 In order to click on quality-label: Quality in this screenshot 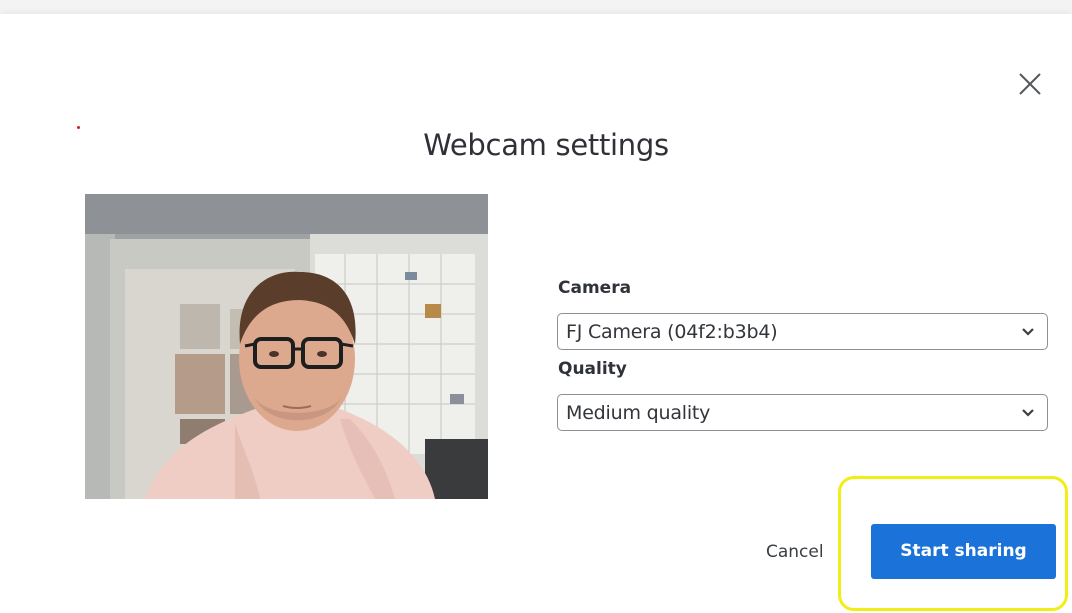, I will do `click(592, 369)`.